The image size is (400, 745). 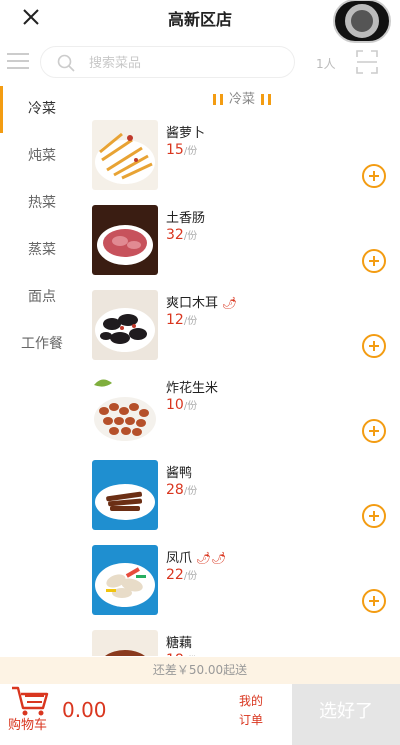 What do you see at coordinates (182, 490) in the screenshot?
I see `dish-price: 28/份` at bounding box center [182, 490].